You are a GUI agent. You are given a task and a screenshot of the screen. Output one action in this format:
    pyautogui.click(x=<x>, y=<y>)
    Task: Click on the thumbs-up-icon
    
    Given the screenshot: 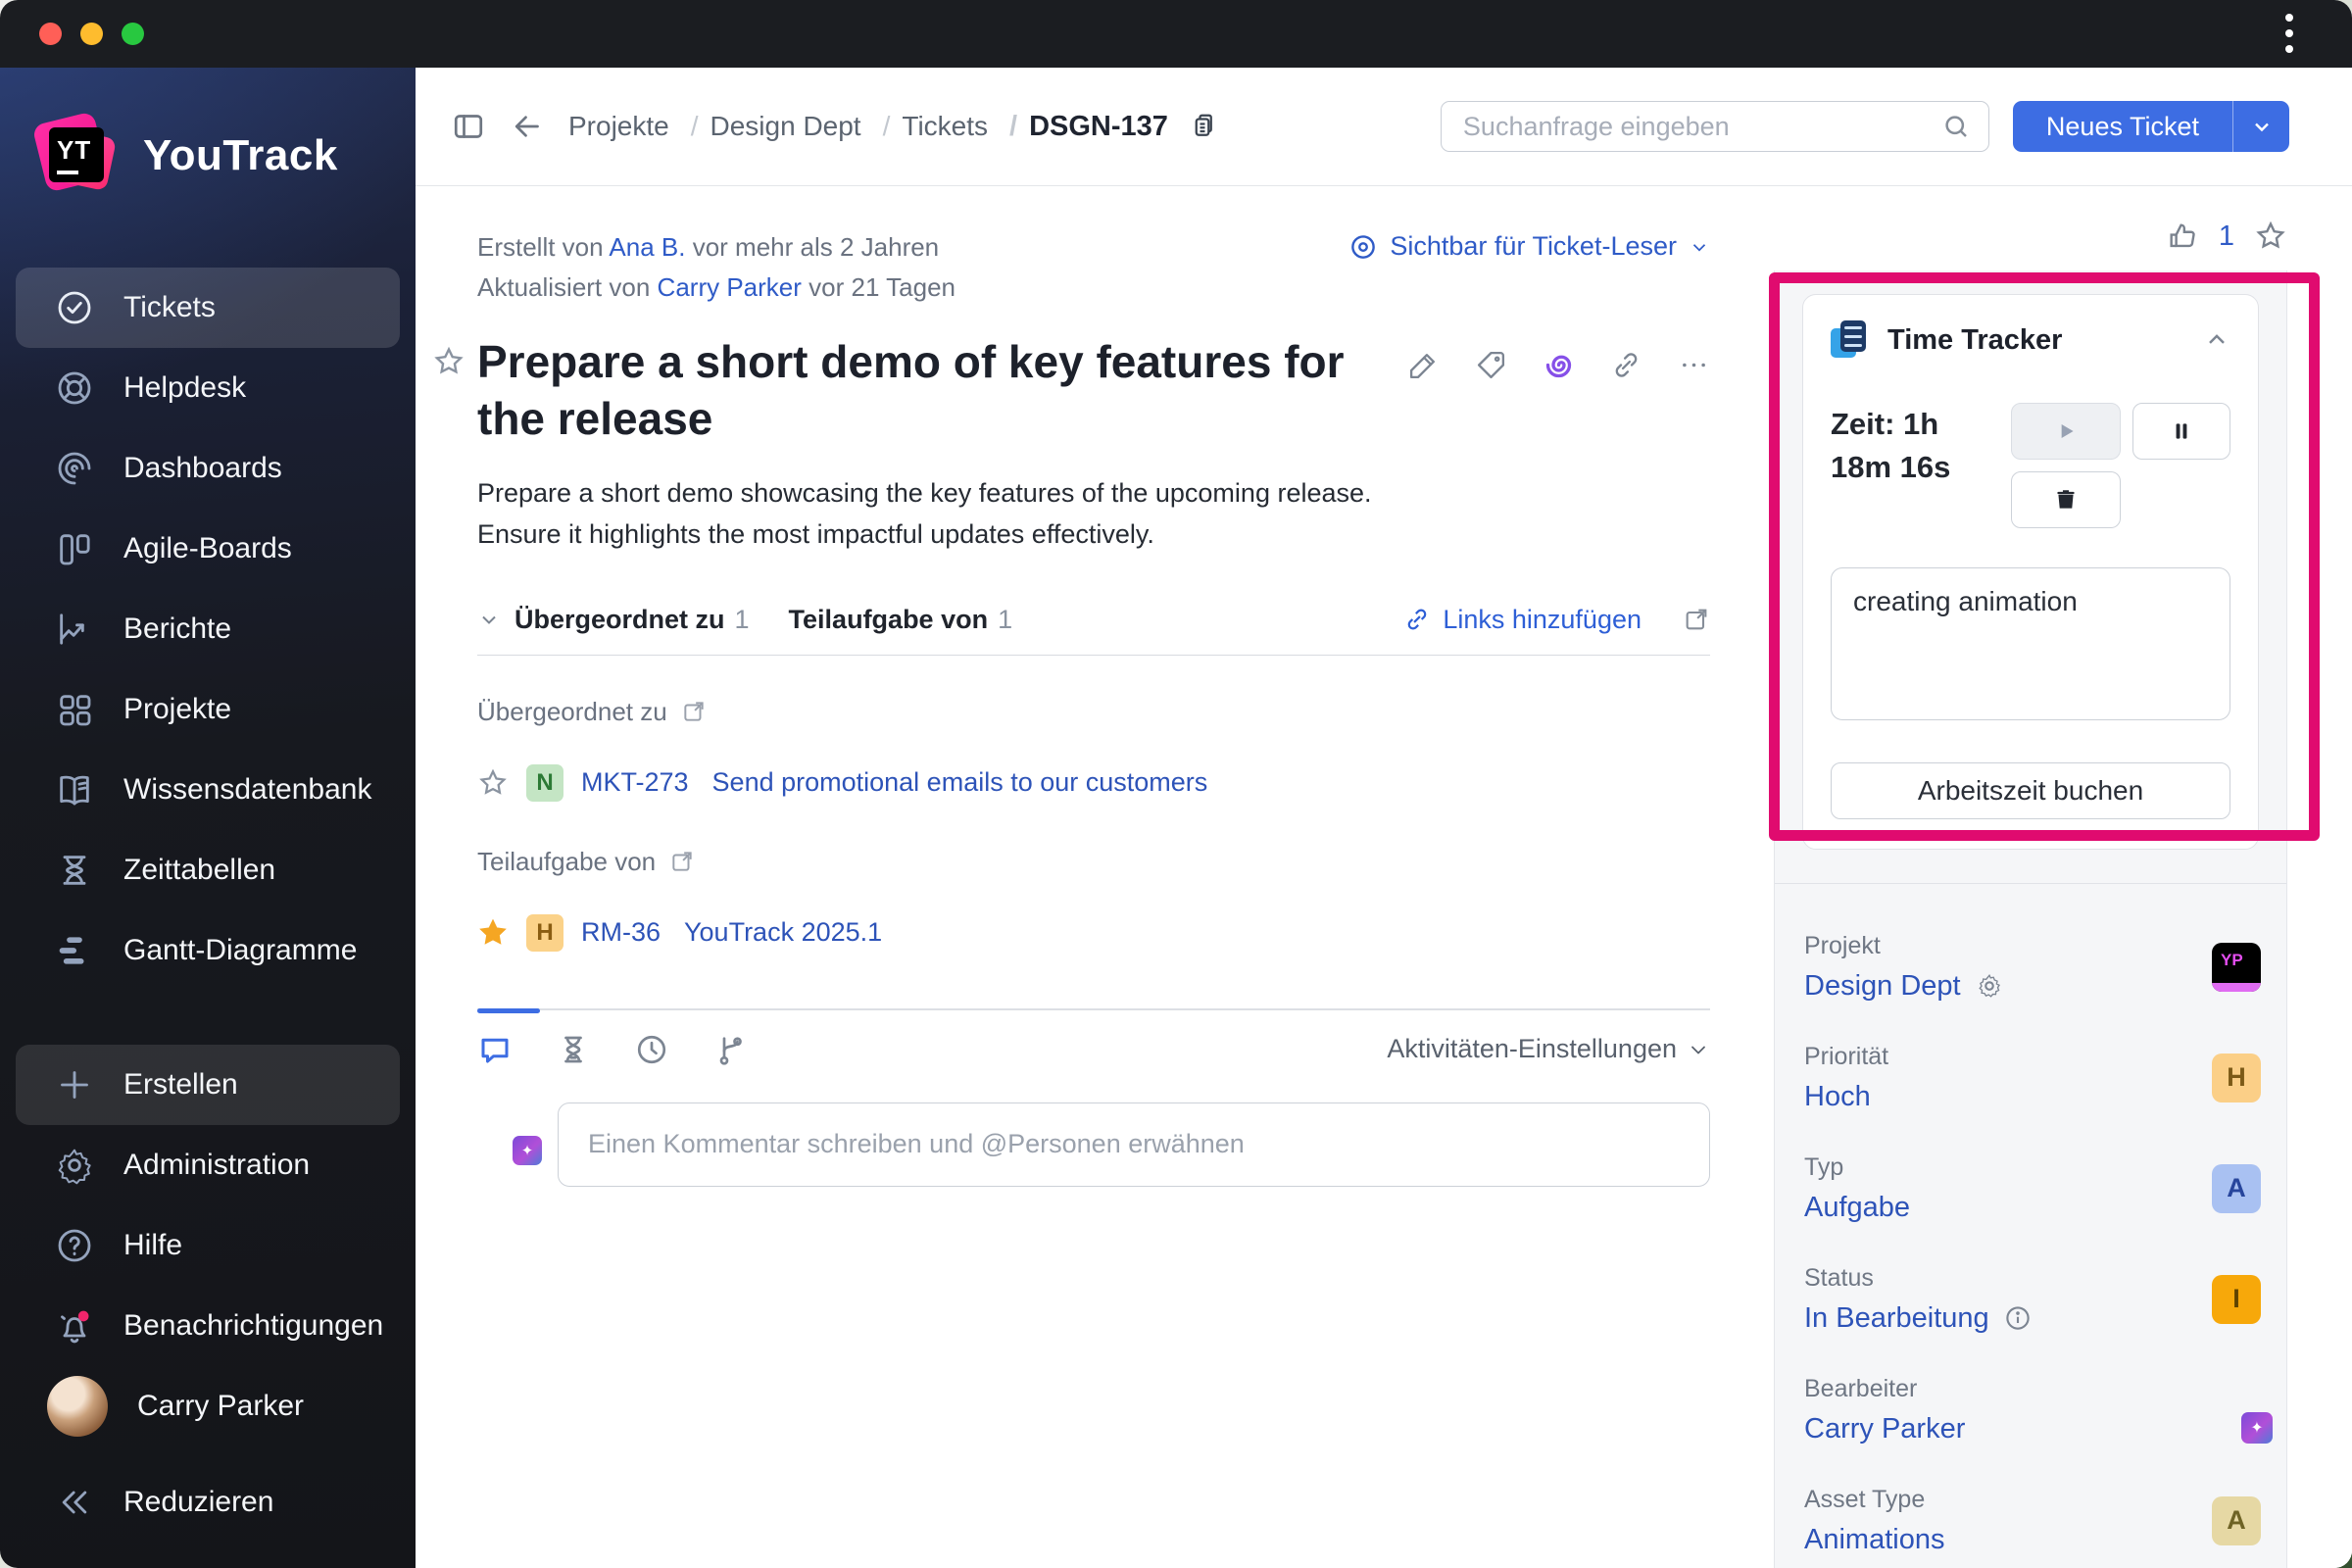 What is the action you would take?
    pyautogui.click(x=2182, y=236)
    